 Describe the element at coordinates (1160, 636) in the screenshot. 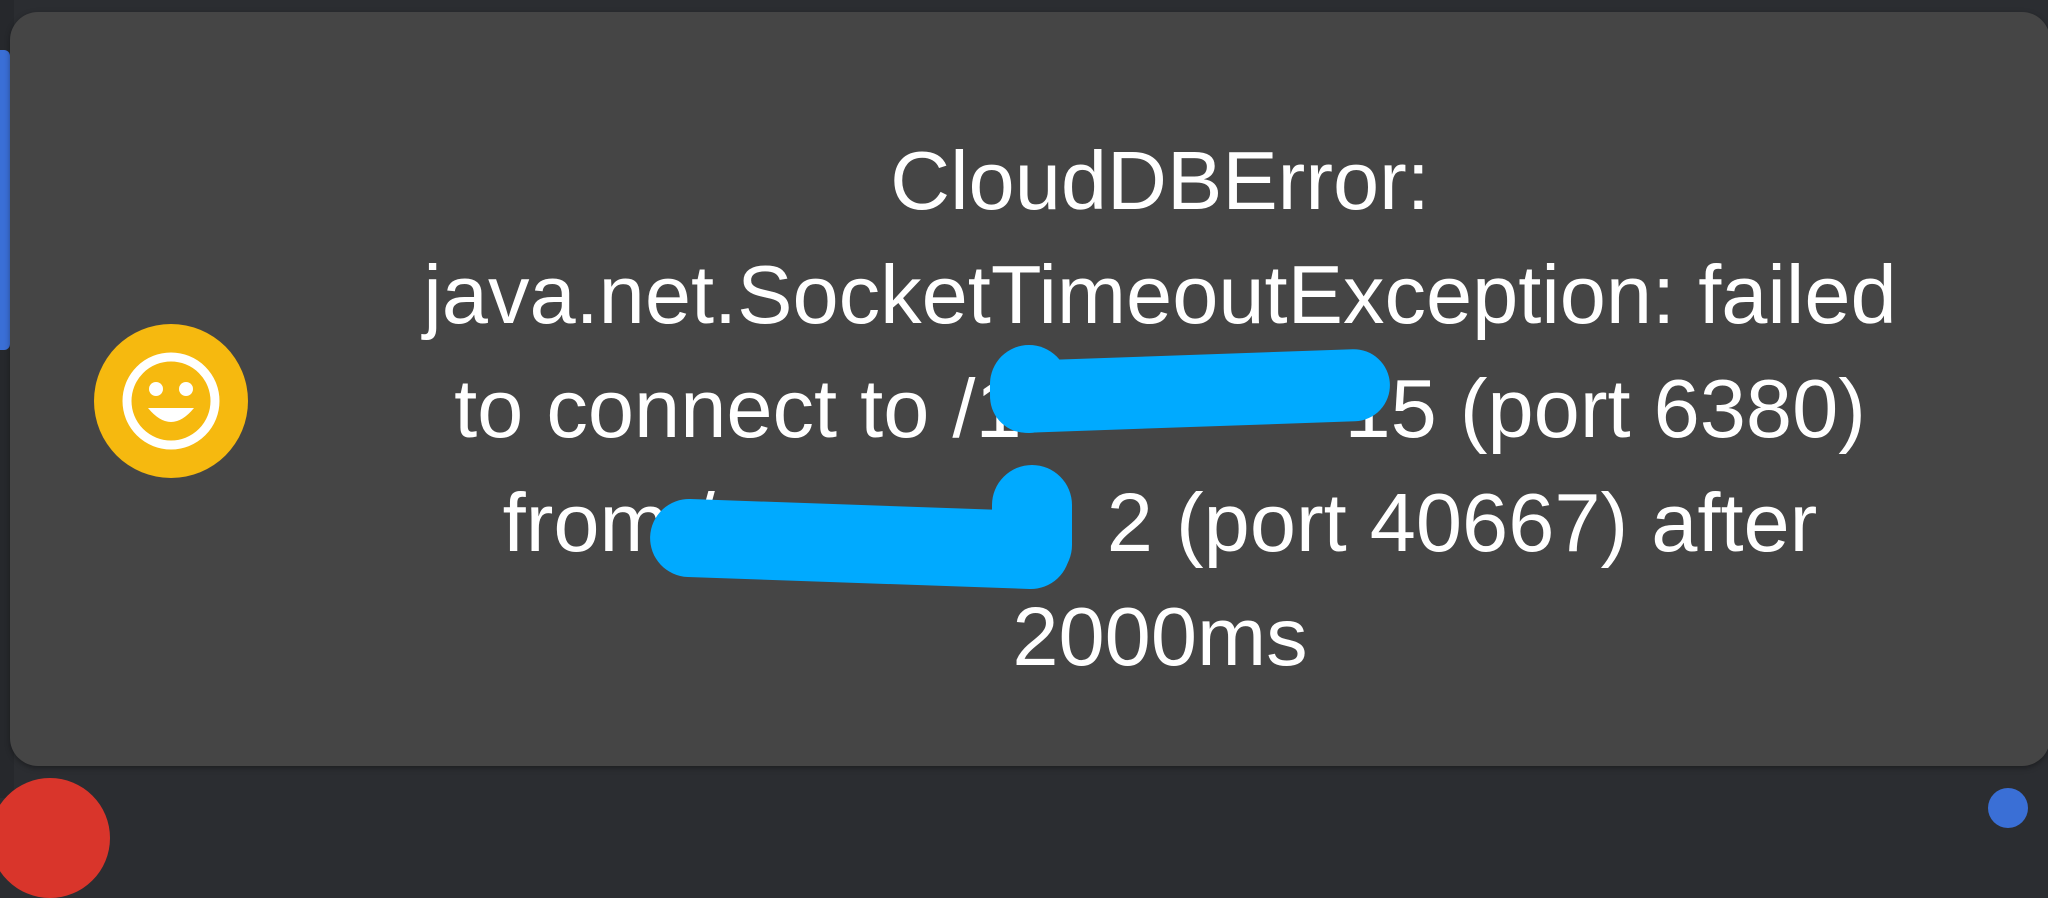

I see `message-line: 2000ms` at that location.